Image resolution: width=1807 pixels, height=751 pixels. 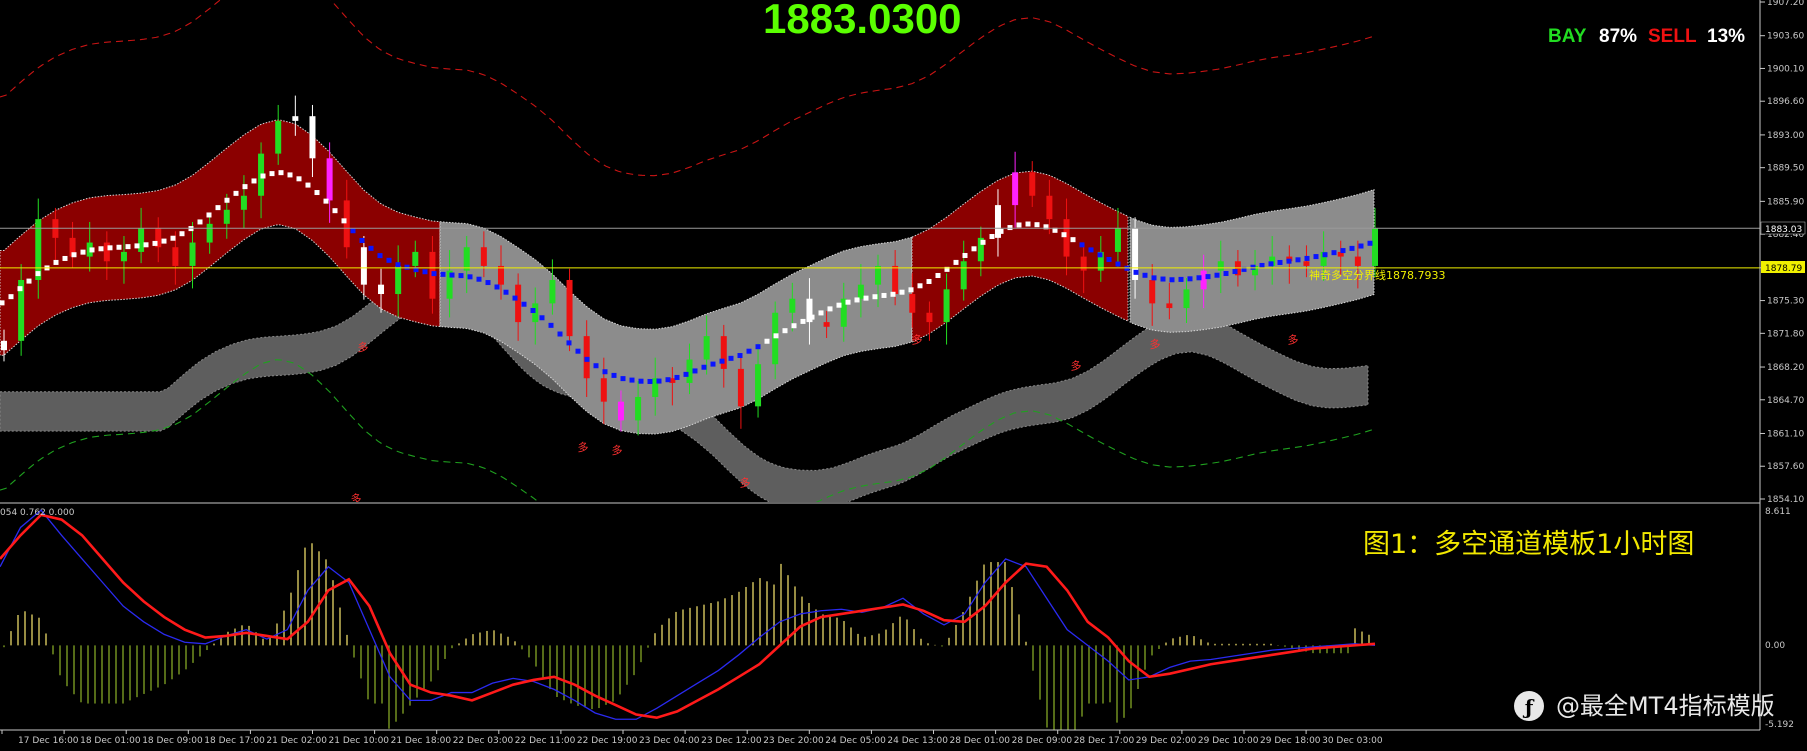 I want to click on indicator-zero-label: 0.00, so click(x=1775, y=646).